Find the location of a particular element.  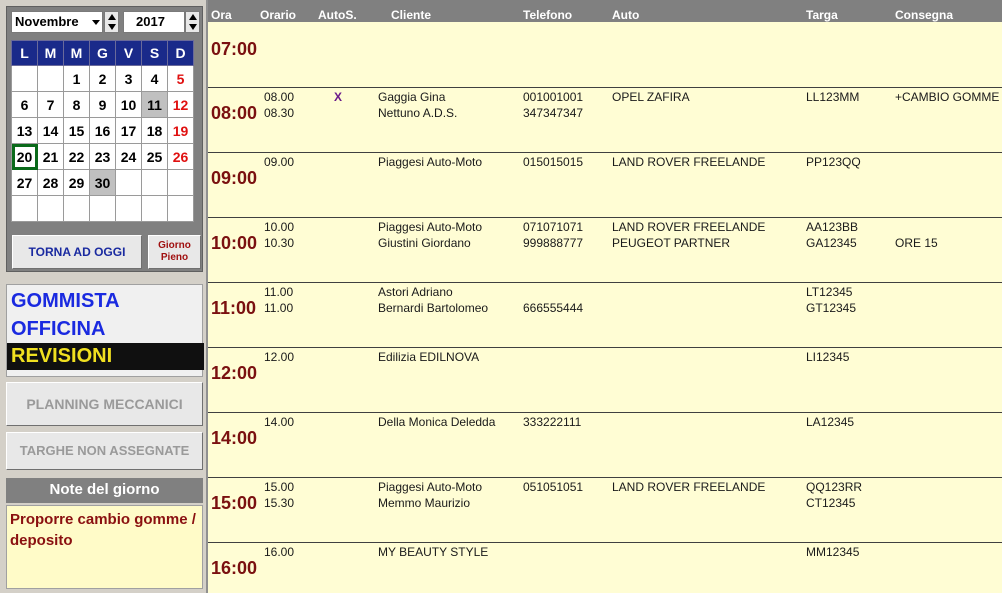

appointment-targa: AA123BB is located at coordinates (832, 227).